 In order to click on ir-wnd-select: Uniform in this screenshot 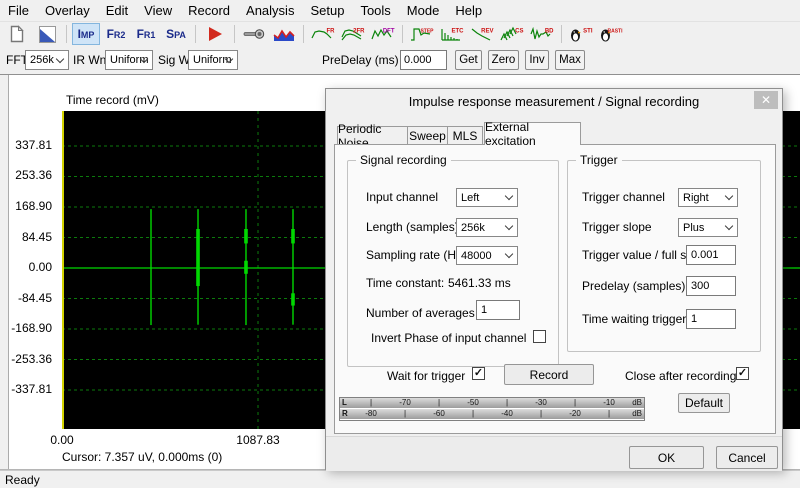, I will do `click(129, 60)`.